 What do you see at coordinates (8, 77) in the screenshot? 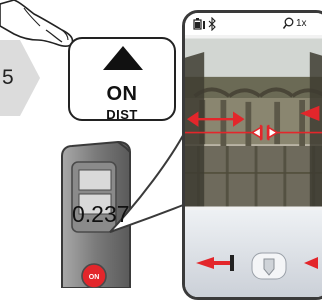
I see `step-number: 5` at bounding box center [8, 77].